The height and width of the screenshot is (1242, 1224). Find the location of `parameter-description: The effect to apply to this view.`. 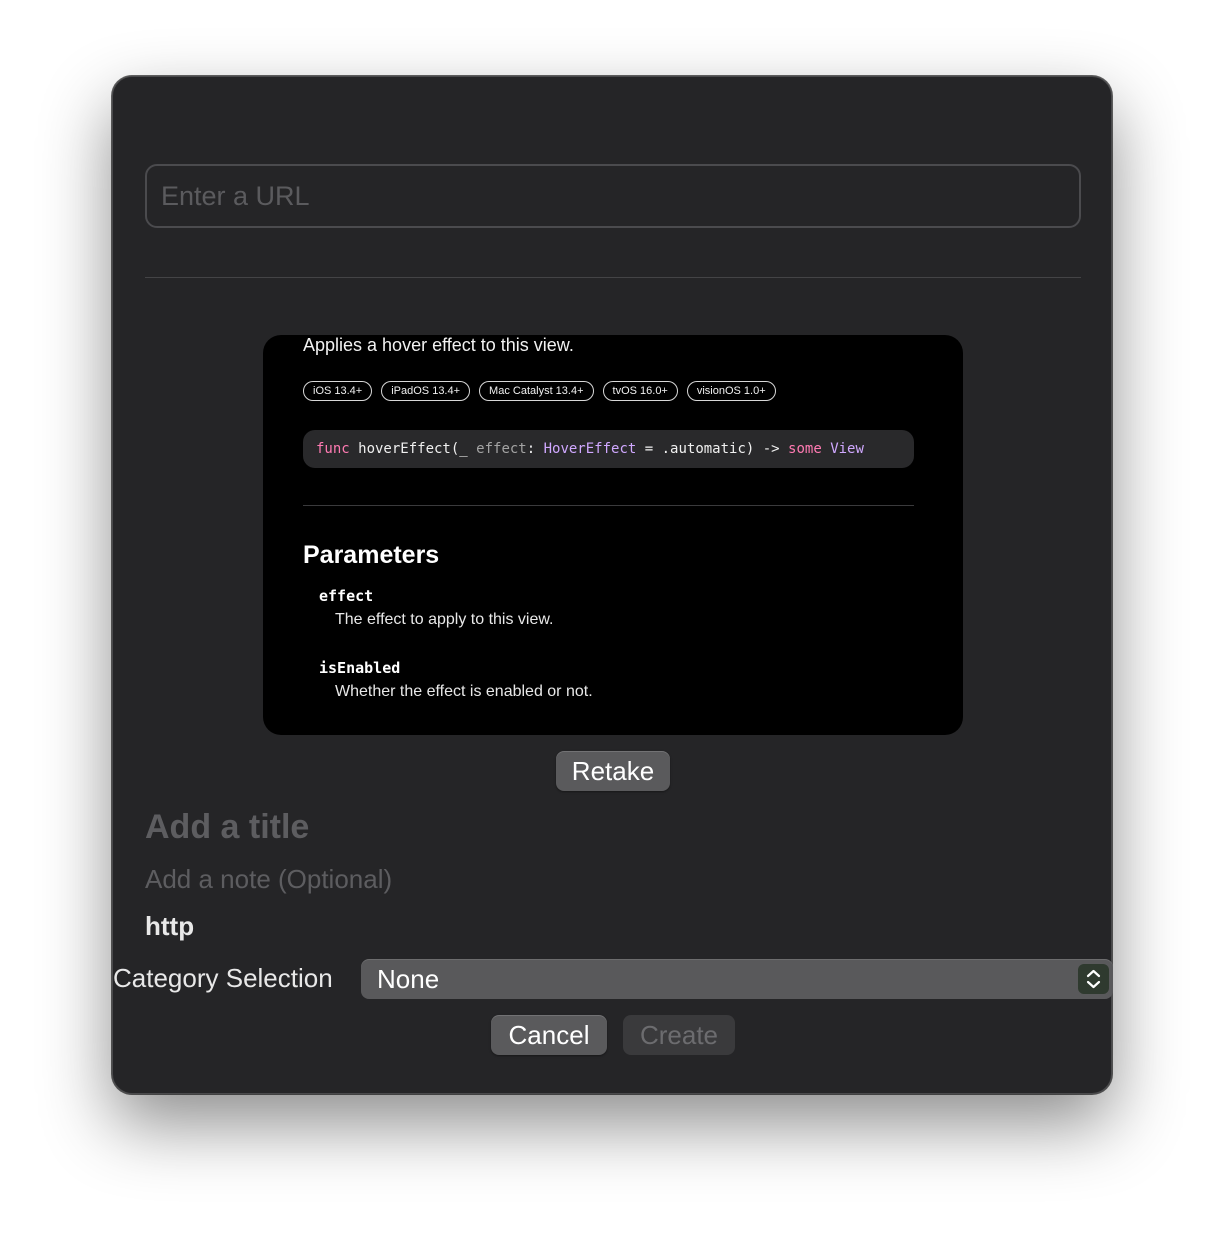

parameter-description: The effect to apply to this view. is located at coordinates (444, 619).